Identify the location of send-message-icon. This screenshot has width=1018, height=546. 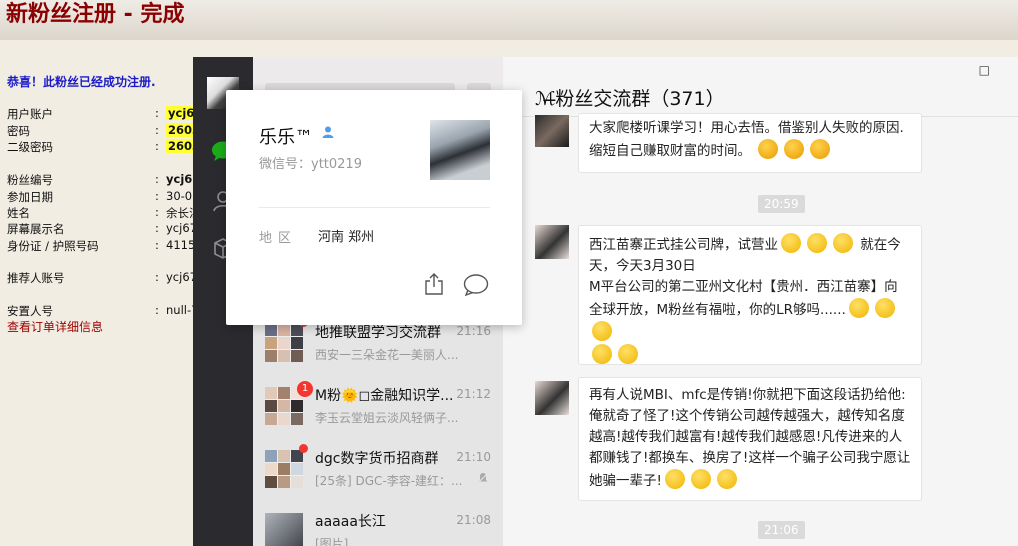
(476, 285).